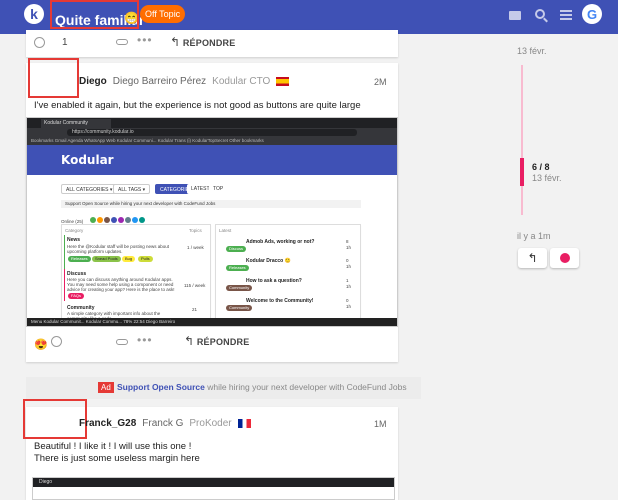 The image size is (618, 500). What do you see at coordinates (93, 81) in the screenshot?
I see `username: Diego` at bounding box center [93, 81].